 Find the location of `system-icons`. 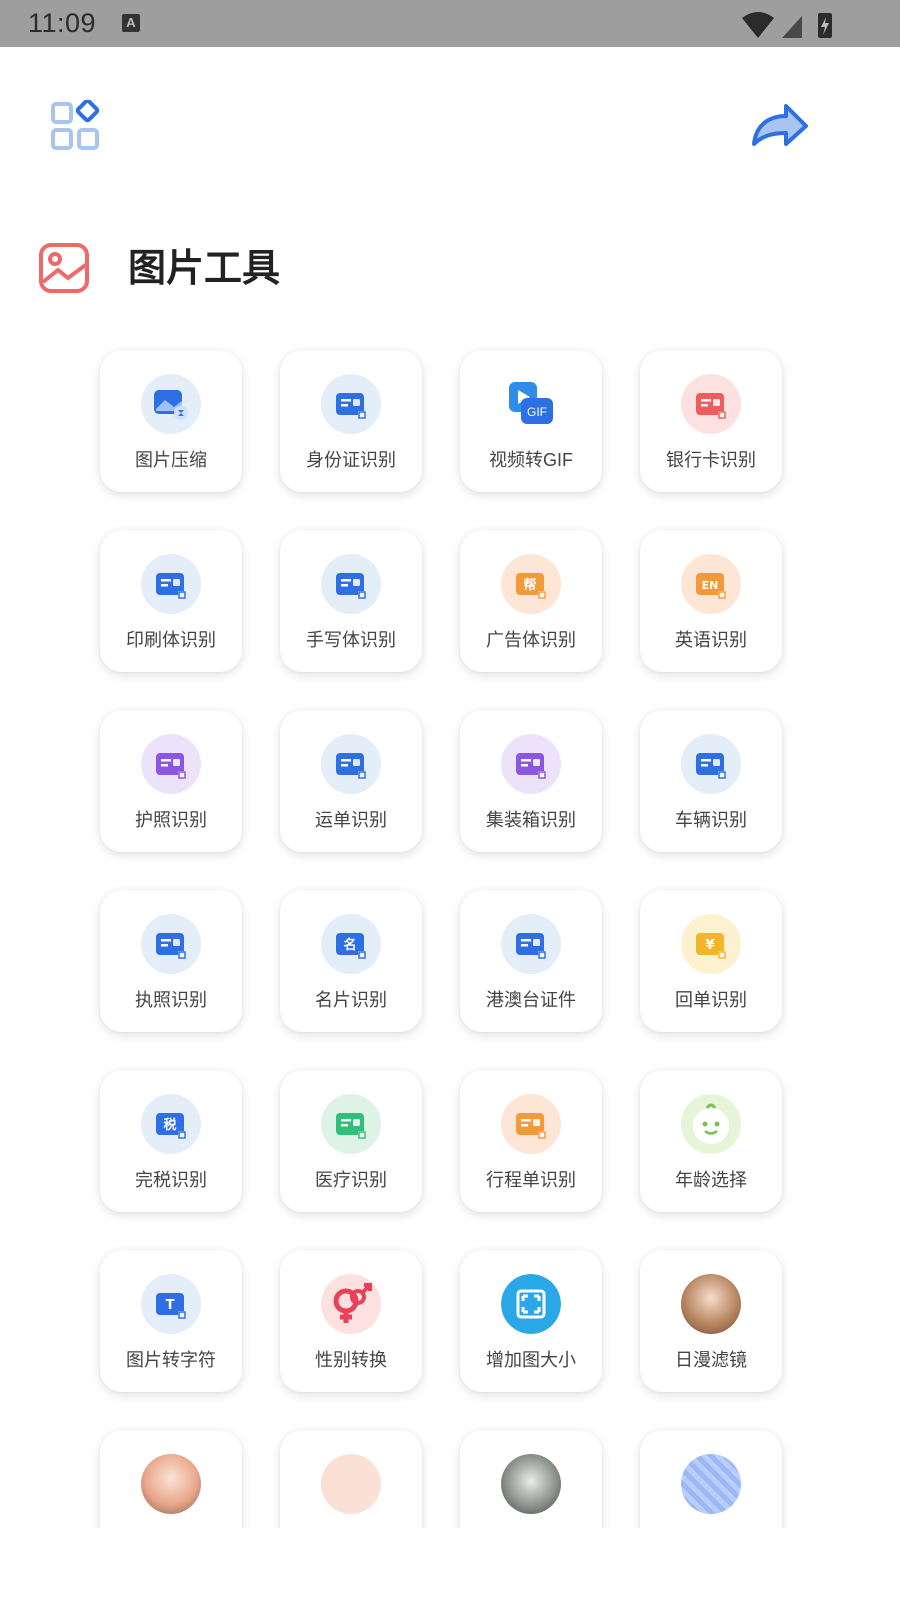

system-icons is located at coordinates (787, 25).